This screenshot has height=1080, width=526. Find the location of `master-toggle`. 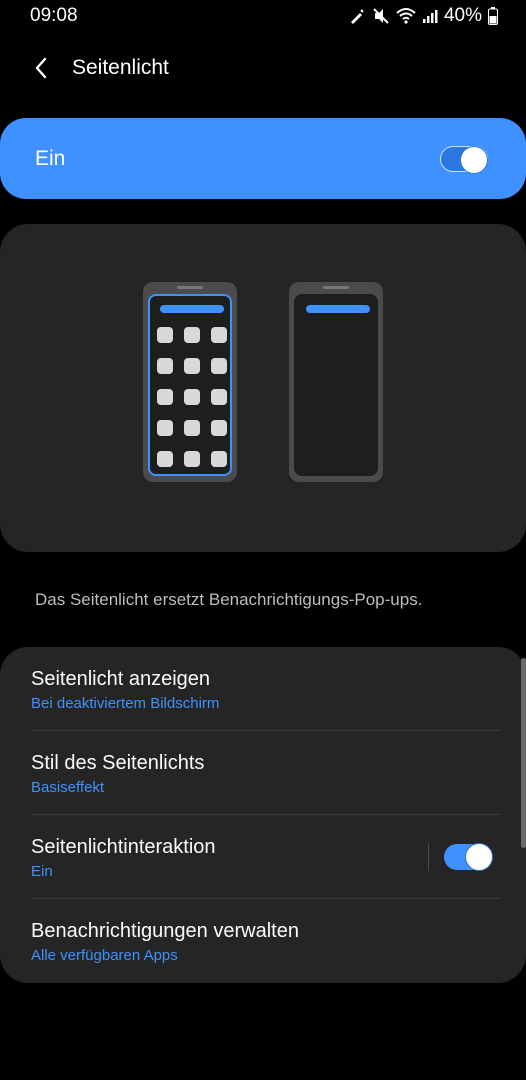

master-toggle is located at coordinates (464, 159).